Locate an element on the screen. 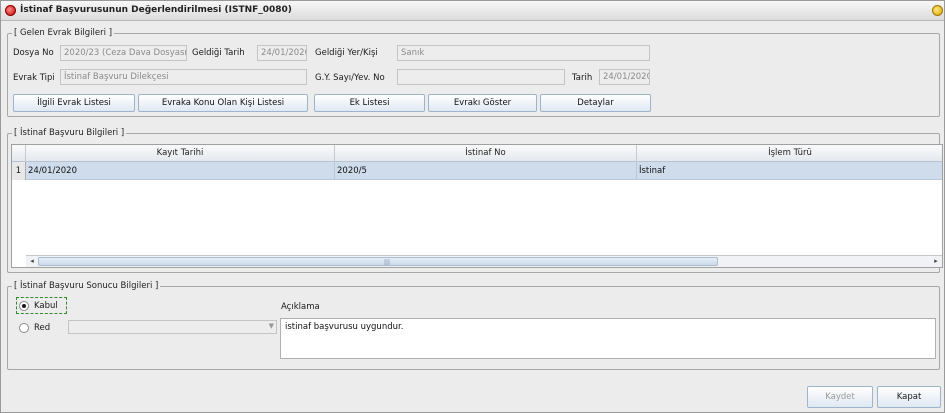 This screenshot has height=413, width=945. dosya-no-label: Dosya No is located at coordinates (33, 53).